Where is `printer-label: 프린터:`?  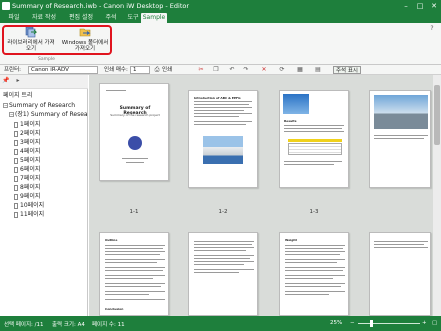 printer-label: 프린터: is located at coordinates (13, 70).